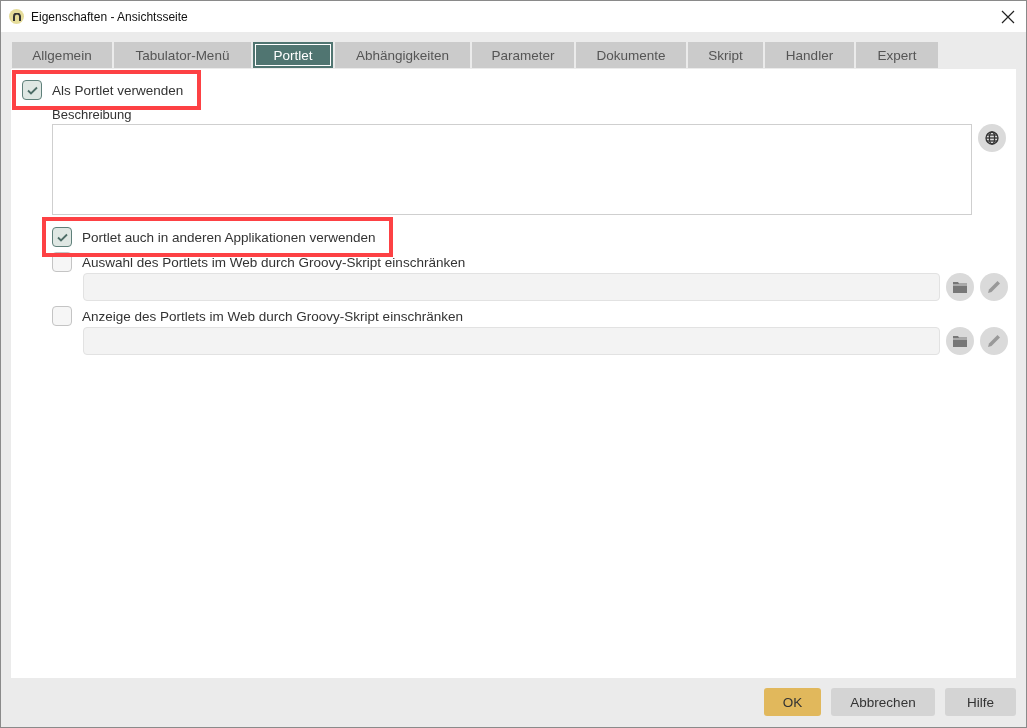 Image resolution: width=1027 pixels, height=728 pixels. Describe the element at coordinates (293, 55) in the screenshot. I see `tab: Portlet` at that location.